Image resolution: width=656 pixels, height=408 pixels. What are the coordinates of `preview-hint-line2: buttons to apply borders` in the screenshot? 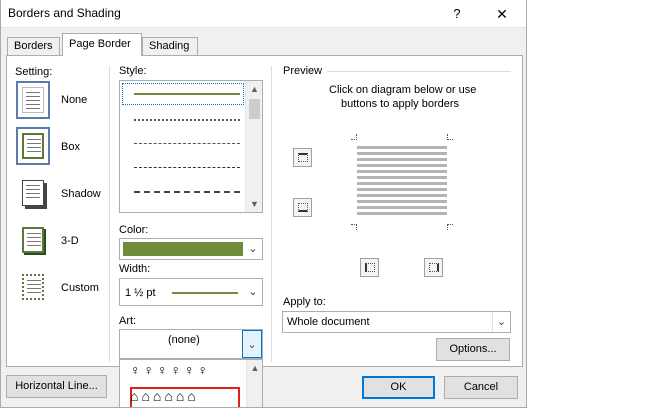 It's located at (400, 104).